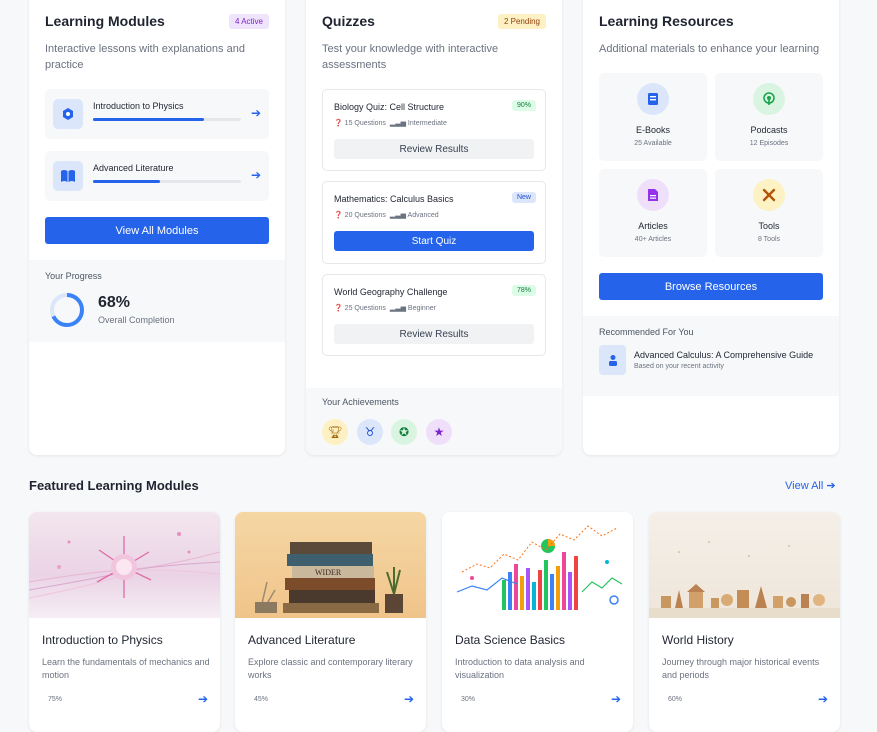  I want to click on resource-count: 12 Episodes, so click(769, 143).